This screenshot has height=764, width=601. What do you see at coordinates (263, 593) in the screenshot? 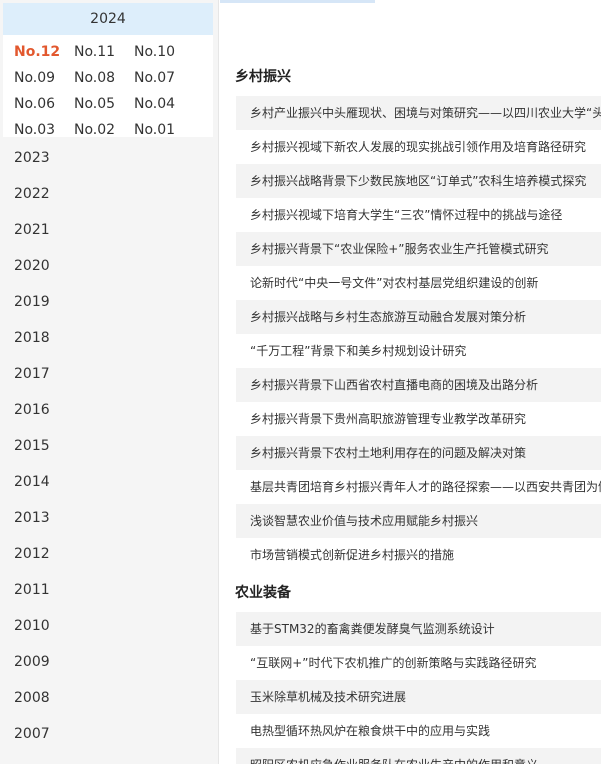
I see `section-title: 农业装备` at bounding box center [263, 593].